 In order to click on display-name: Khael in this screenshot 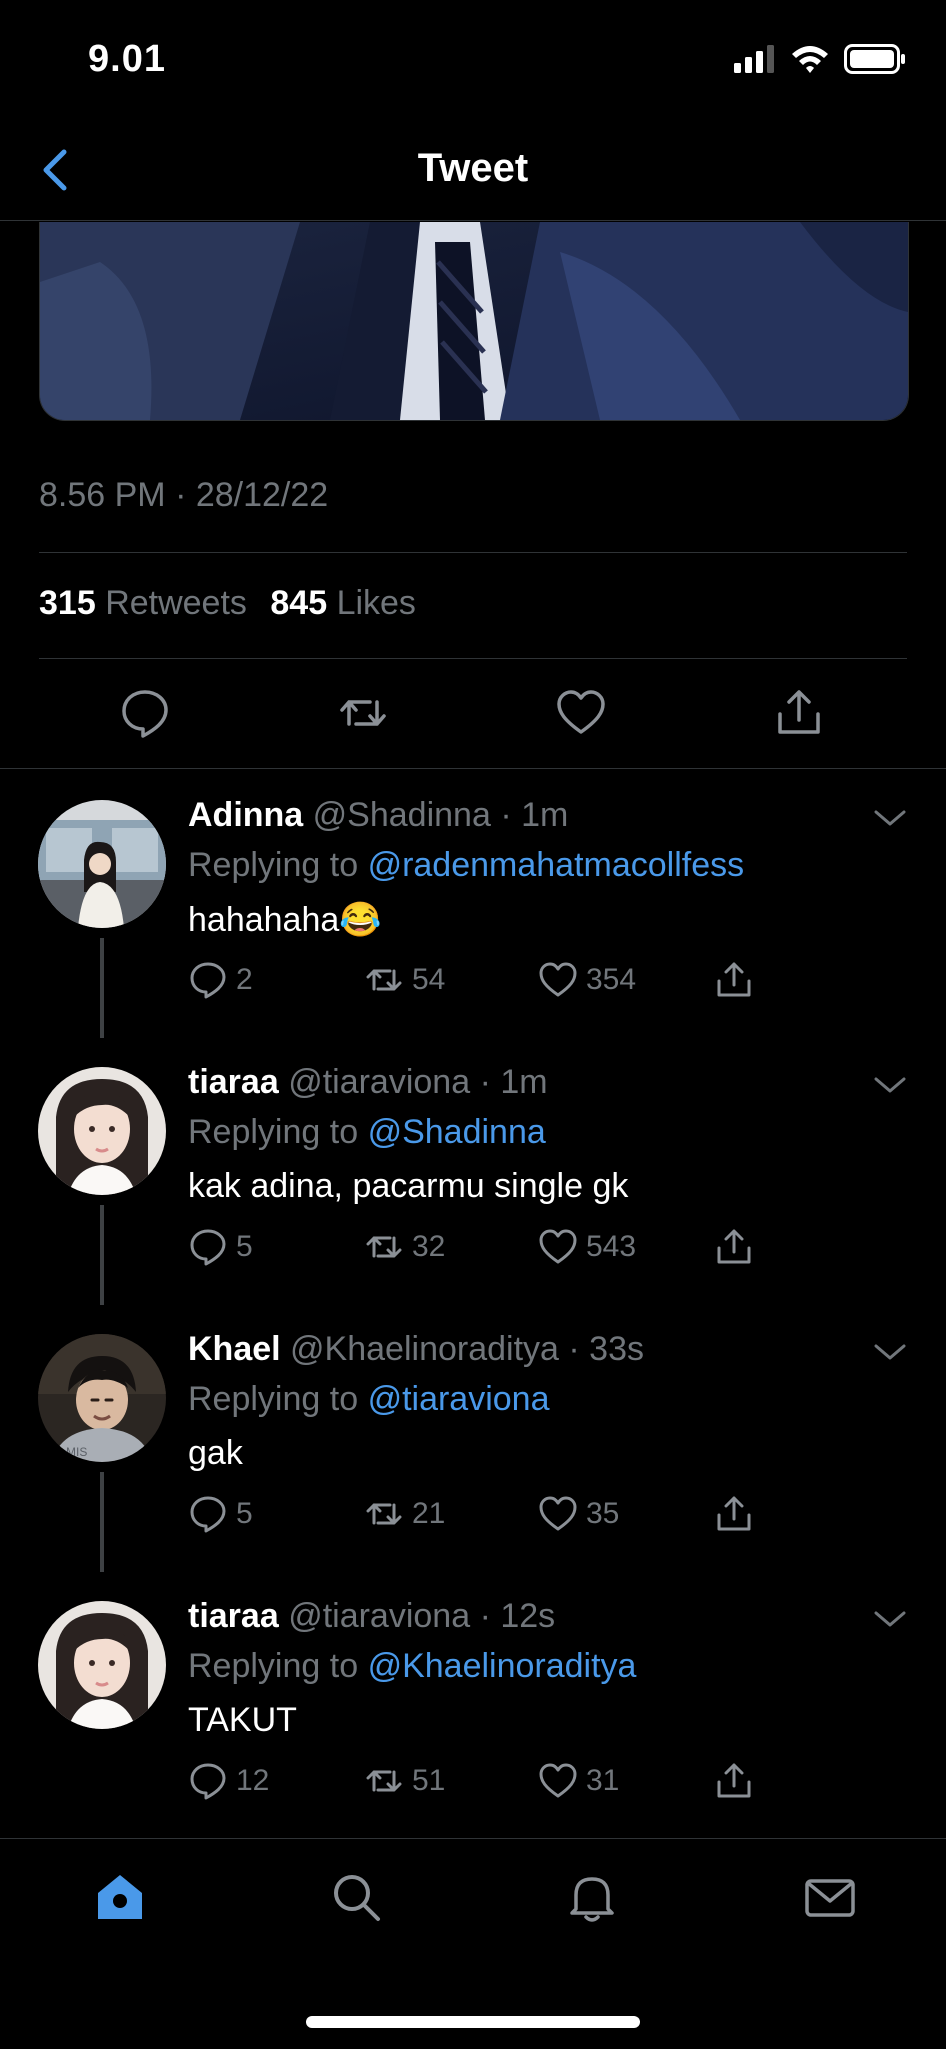, I will do `click(234, 1349)`.